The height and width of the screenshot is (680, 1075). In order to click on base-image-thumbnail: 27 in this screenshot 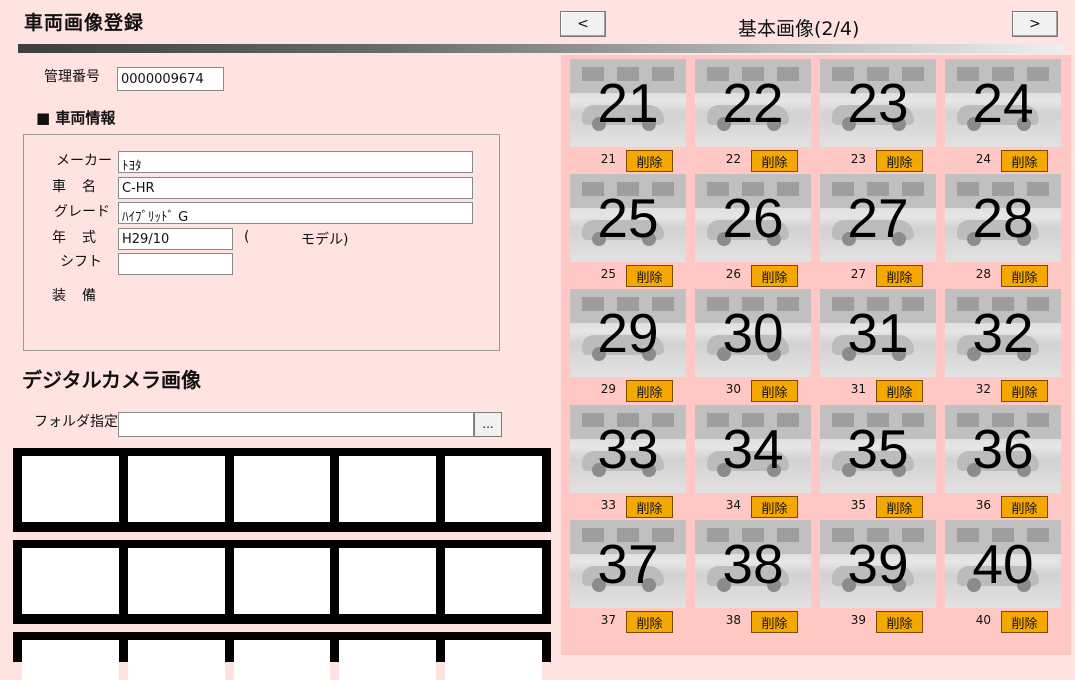, I will do `click(878, 218)`.